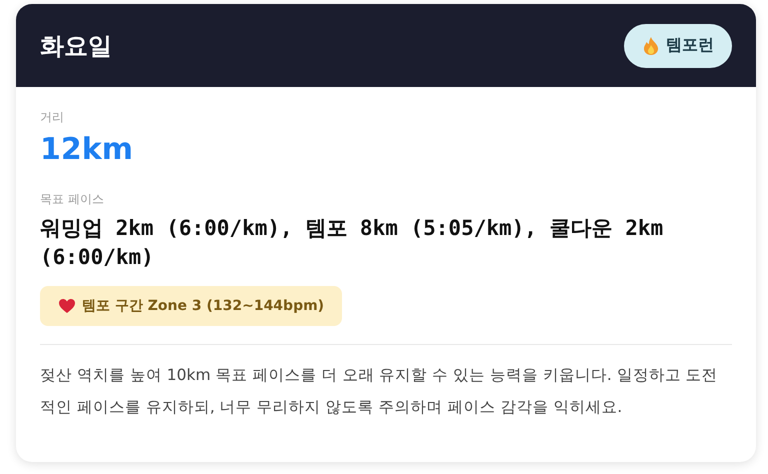 The width and height of the screenshot is (768, 474). I want to click on description-text: 젖산 역치를 높여 10km 목표 페이스를 더 오래 유지할 수 있는 능력을 키웁니다. 일정하고 도전적인 페이스를 유지하되, 너무 무리하지 않도록 주의하며 페이스 감각을 익히세요., so click(379, 391).